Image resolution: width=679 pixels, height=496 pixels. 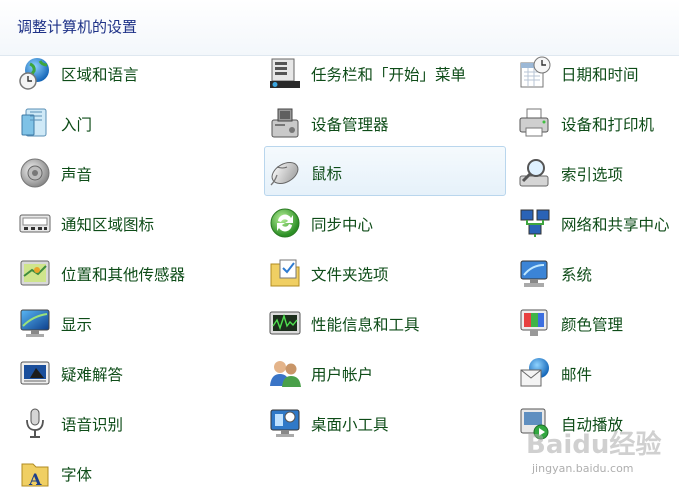 I want to click on item-location-sensors: 位置和其他传感器, so click(x=135, y=272).